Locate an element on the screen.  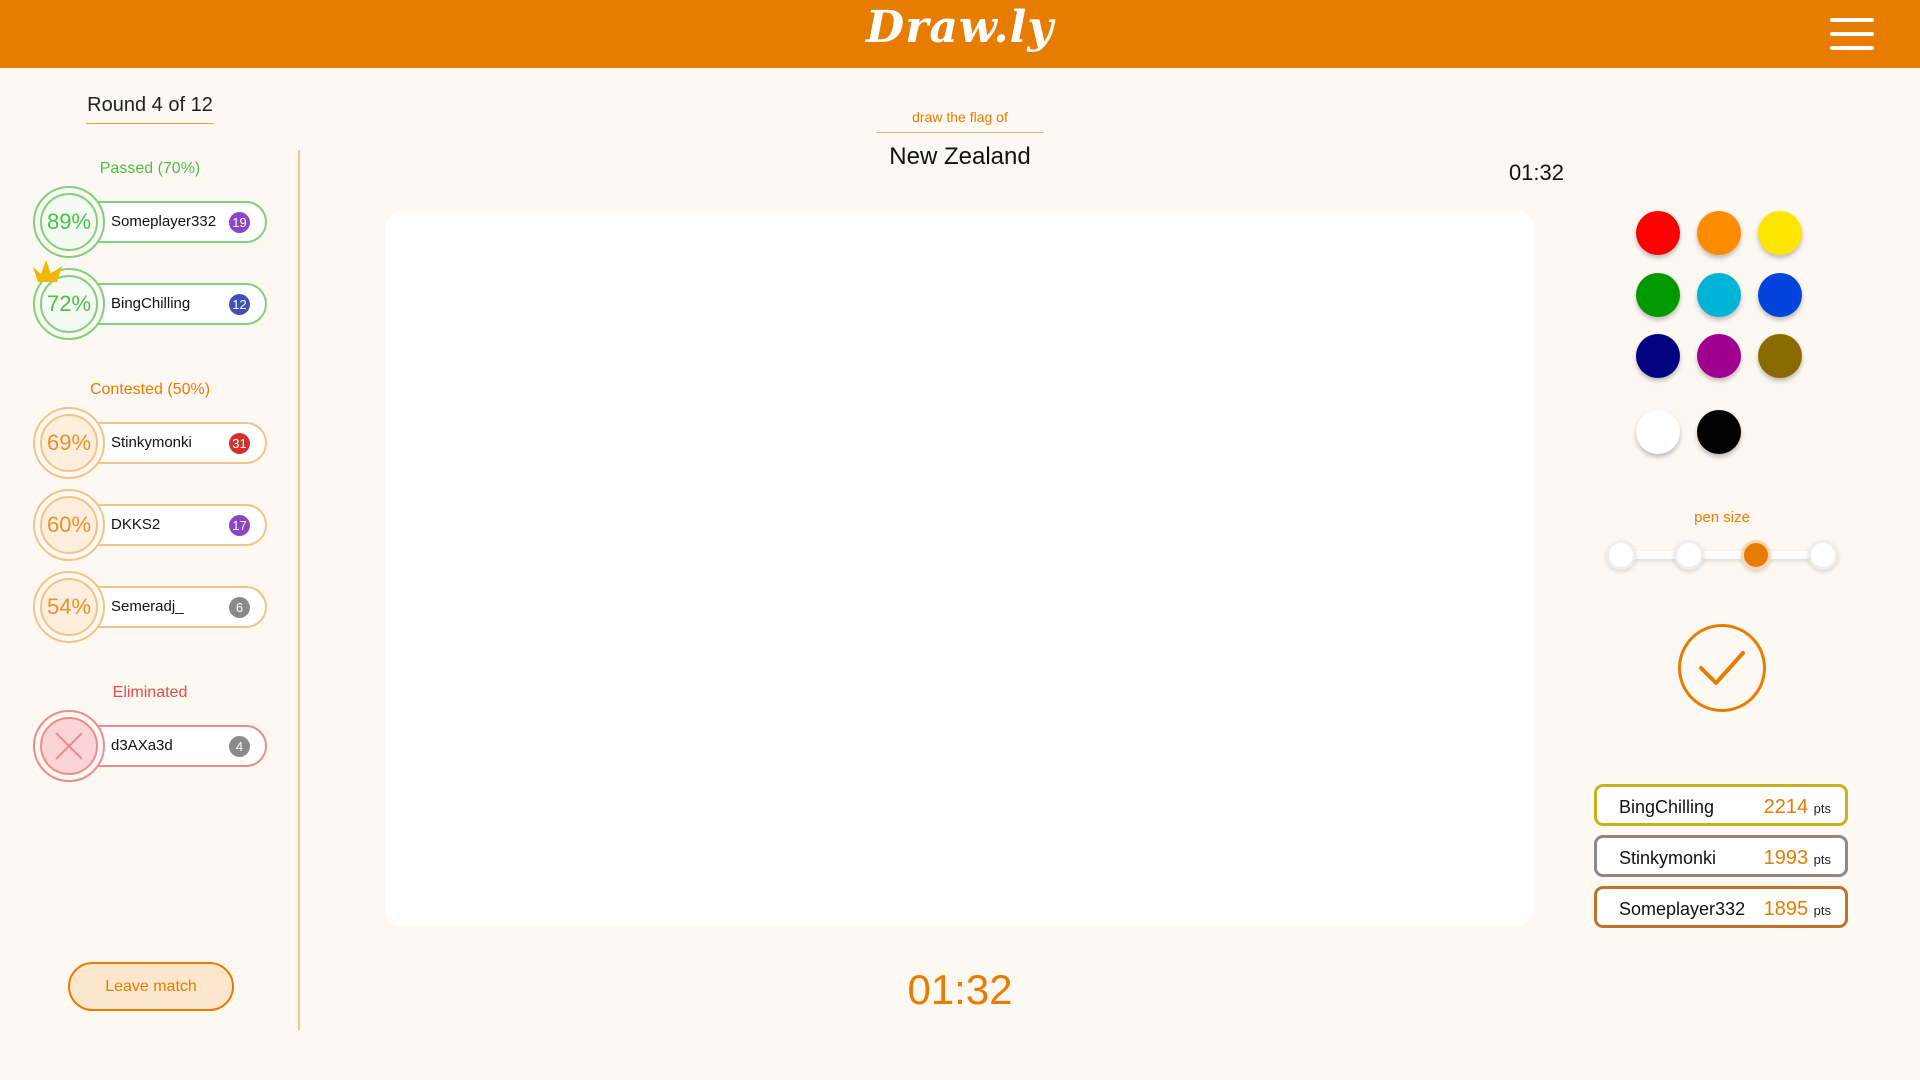
leaderboard-name: BingChilling is located at coordinates (1667, 807).